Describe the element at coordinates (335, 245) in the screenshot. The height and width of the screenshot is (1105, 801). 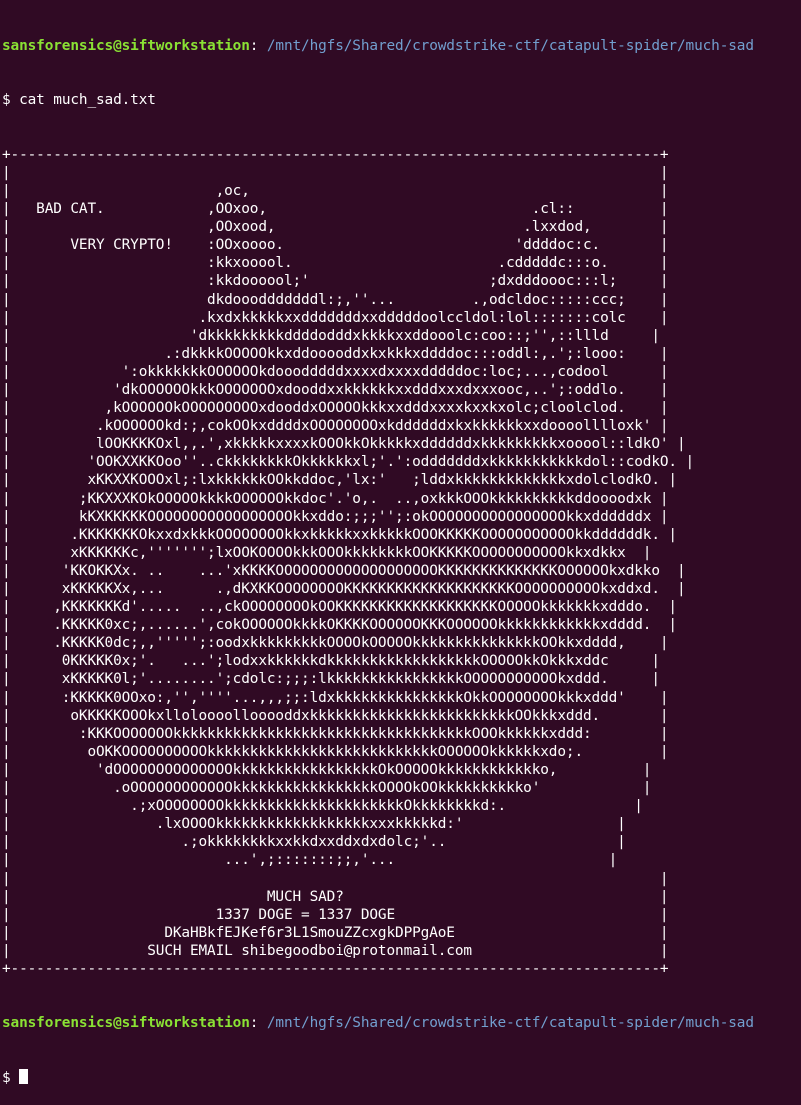
I see `output-line: | VERY CRYPTO! :OOxoooo. 'ddddoc:c. |` at that location.